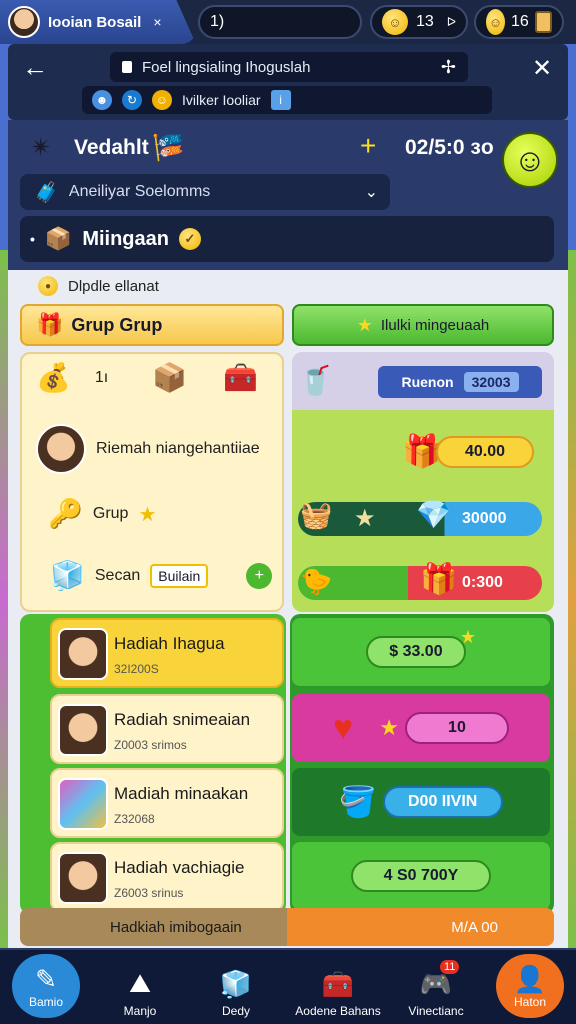  Describe the element at coordinates (35, 67) in the screenshot. I see `back-arrow-icon: ←` at that location.